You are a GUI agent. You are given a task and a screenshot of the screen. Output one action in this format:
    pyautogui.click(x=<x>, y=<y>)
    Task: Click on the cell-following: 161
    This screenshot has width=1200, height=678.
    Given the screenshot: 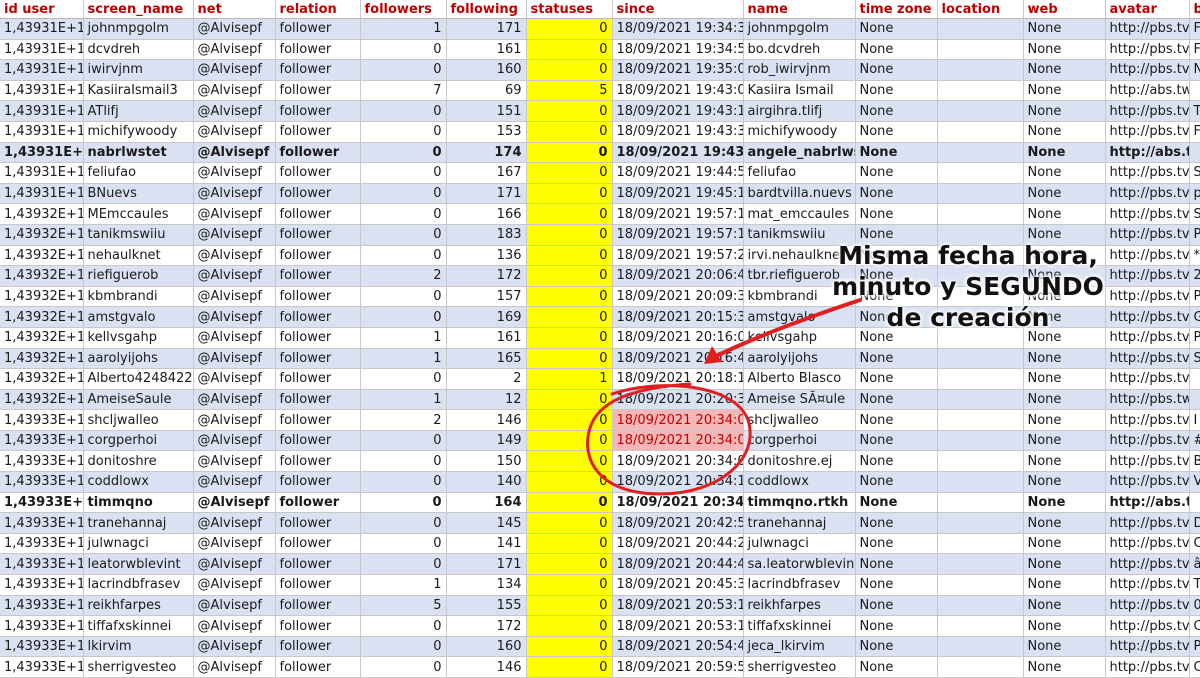 What is the action you would take?
    pyautogui.click(x=486, y=338)
    